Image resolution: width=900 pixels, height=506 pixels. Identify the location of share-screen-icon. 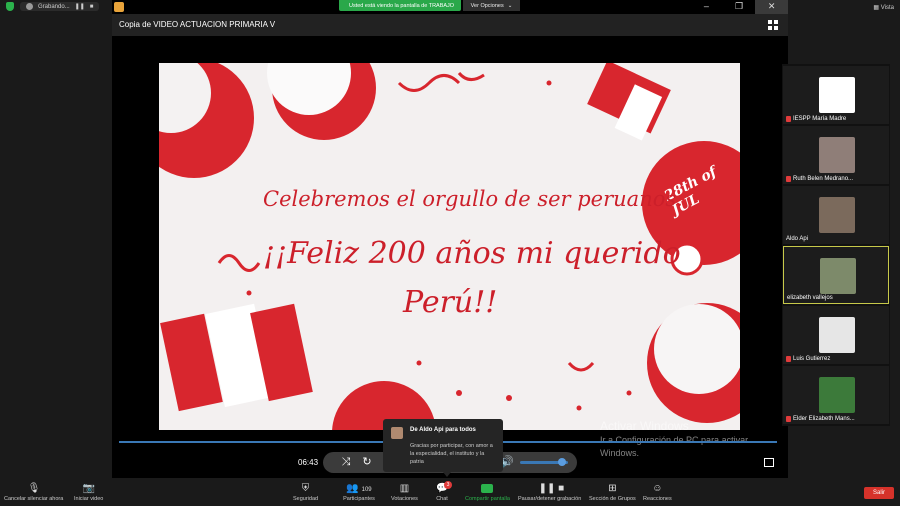
(487, 488).